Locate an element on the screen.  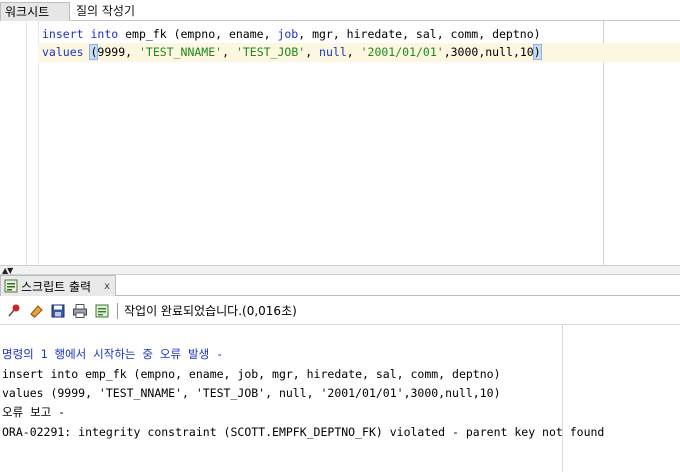
error-header-line: 명령의 1 행에서 시작하는 중 오류 발생 - is located at coordinates (113, 354).